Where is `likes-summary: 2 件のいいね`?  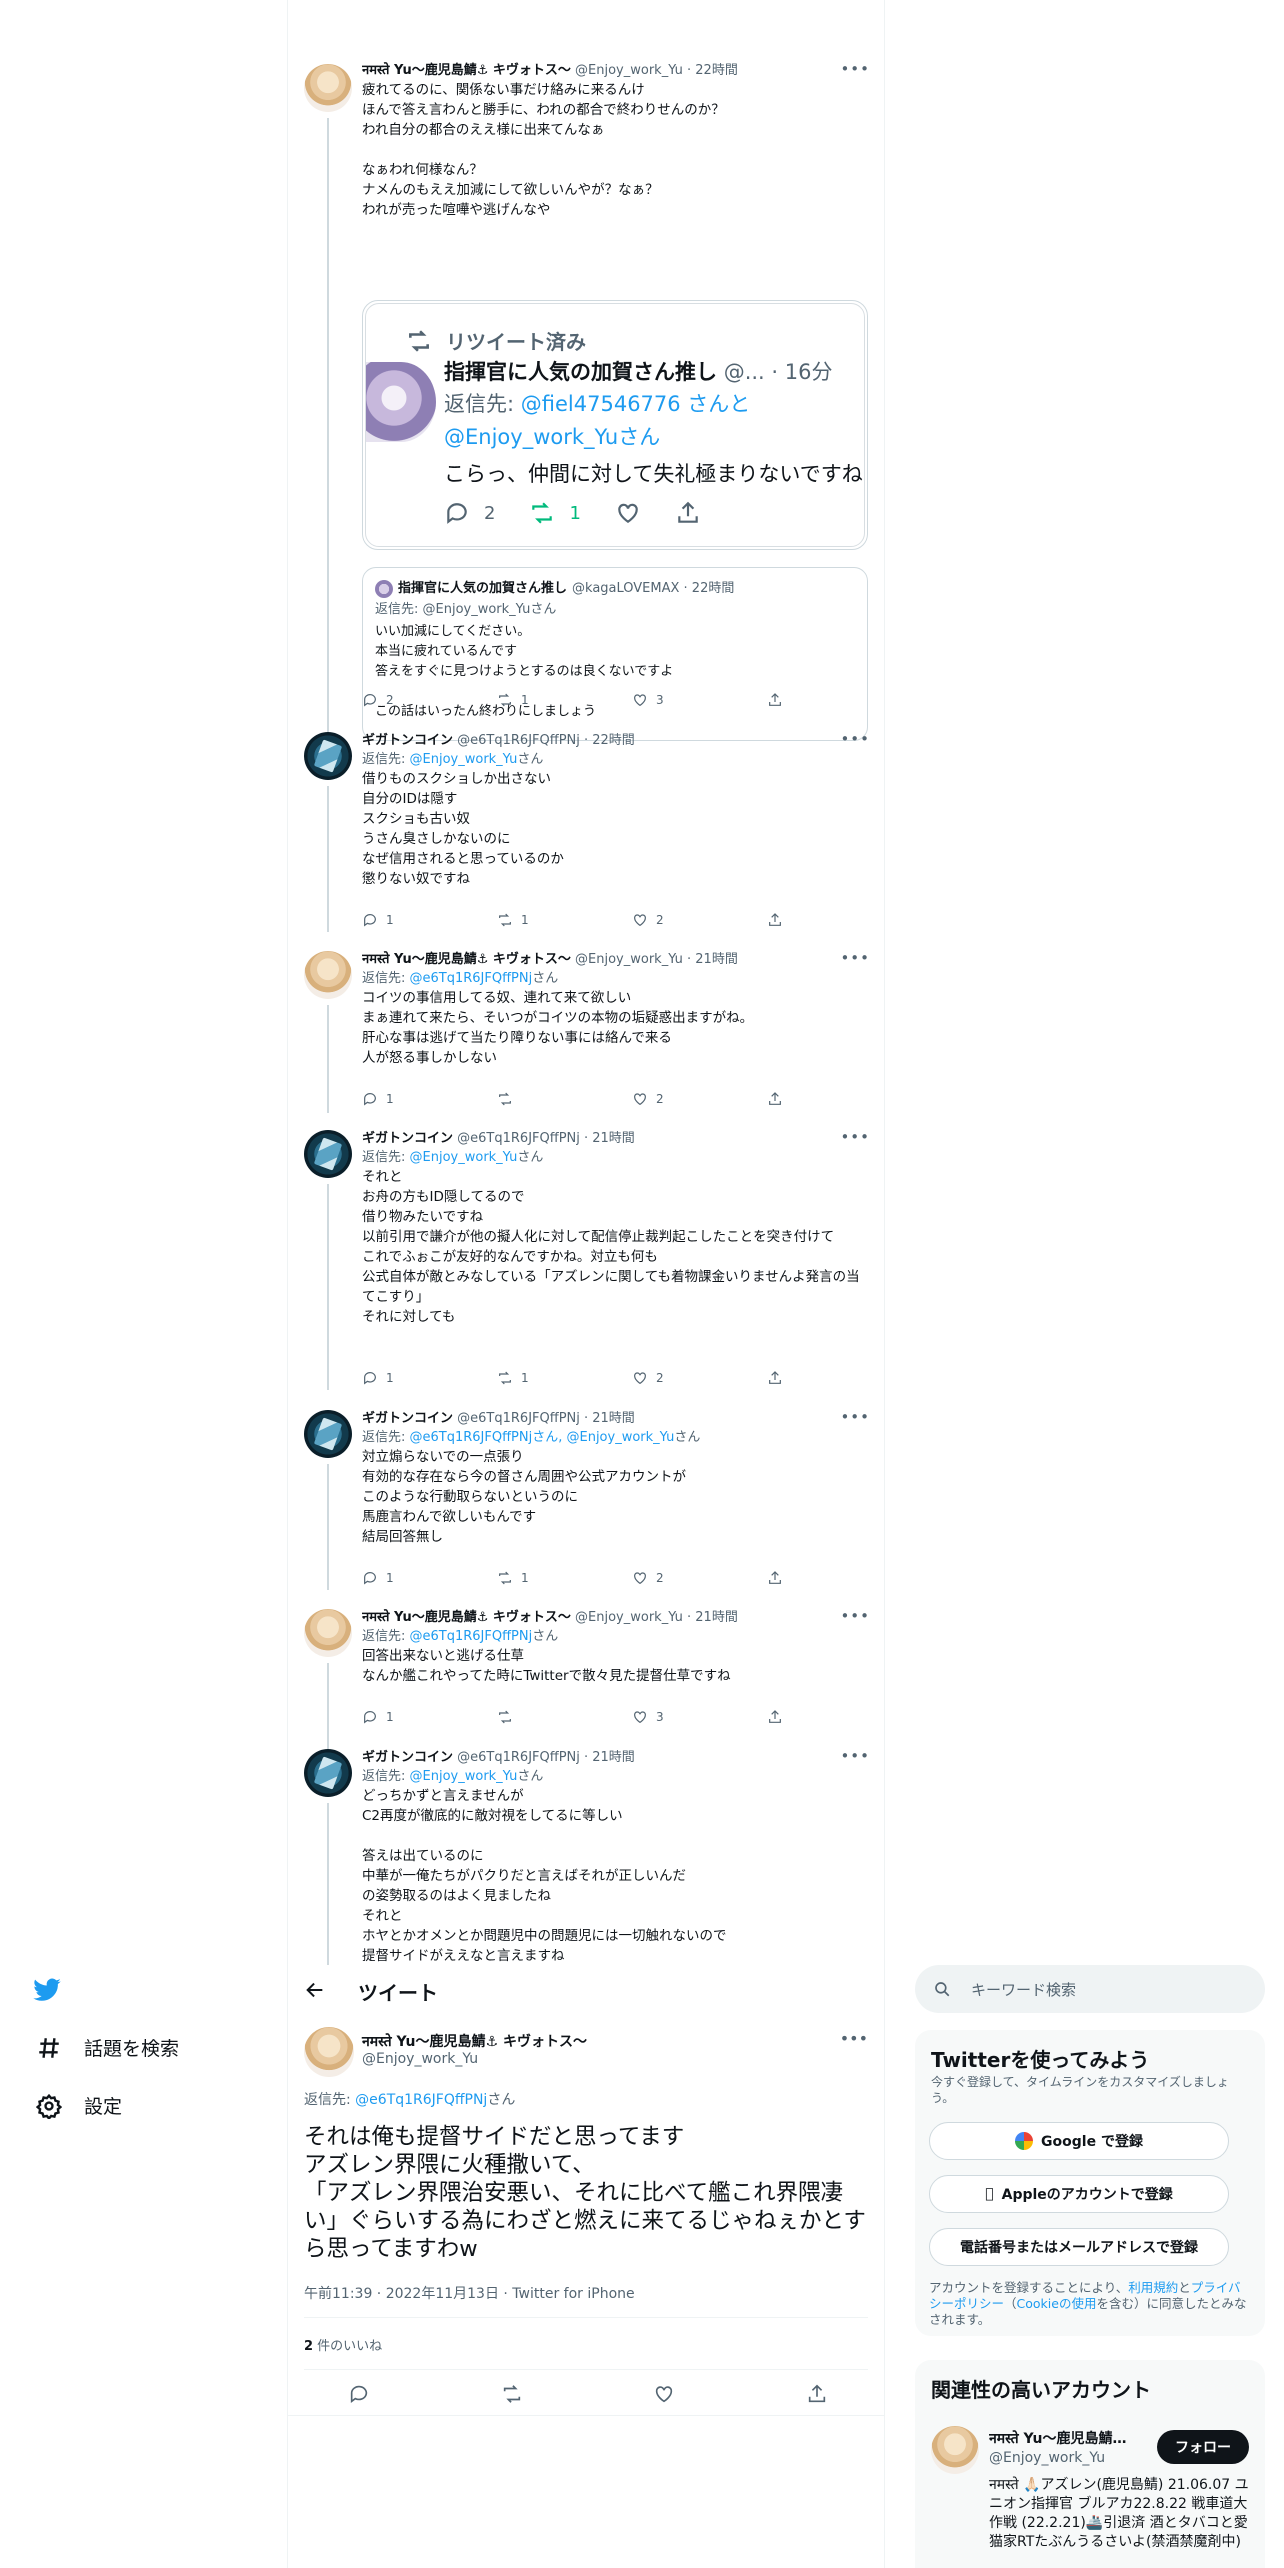
likes-summary: 2 件のいいね is located at coordinates (343, 2344).